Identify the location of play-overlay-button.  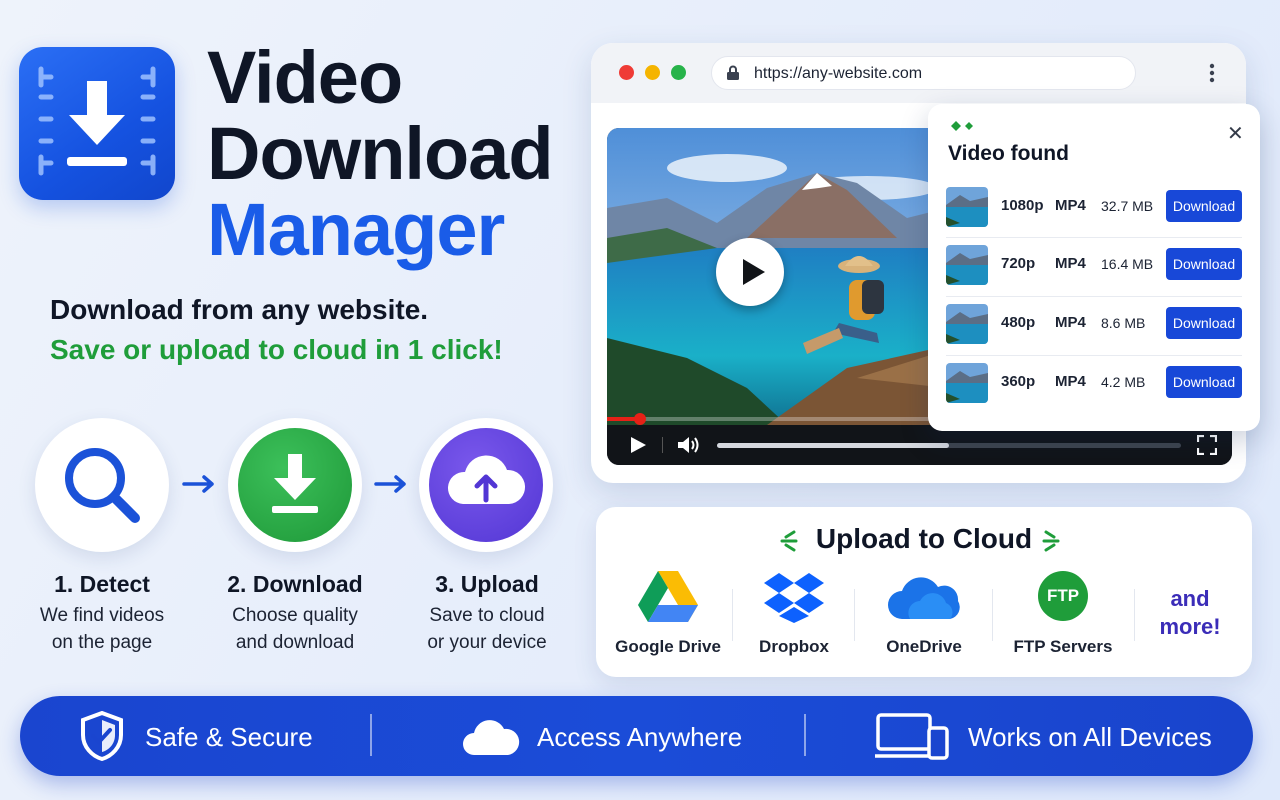
(750, 272).